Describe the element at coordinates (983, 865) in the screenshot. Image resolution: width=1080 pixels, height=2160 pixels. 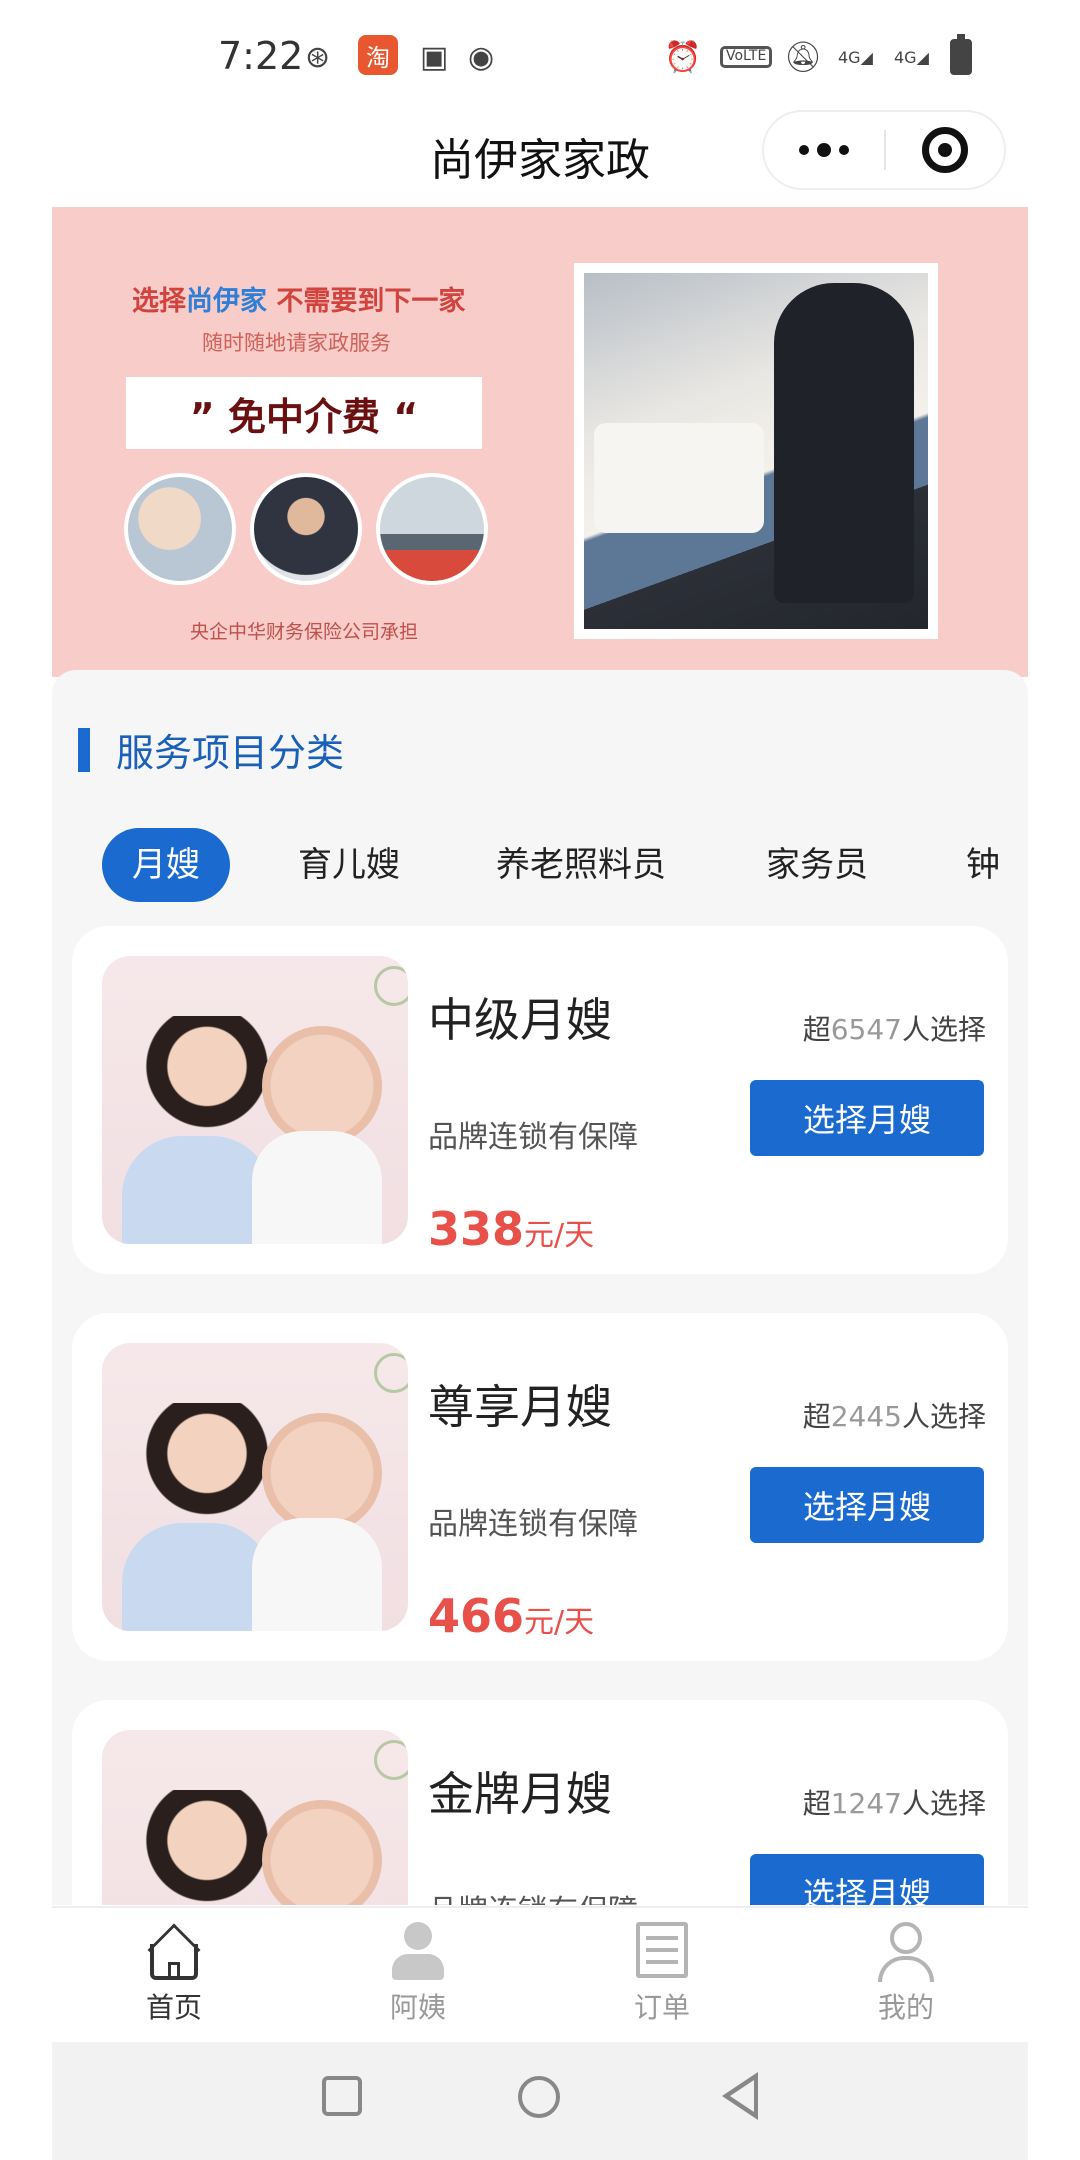
I see `tab-hourly: 钟` at that location.